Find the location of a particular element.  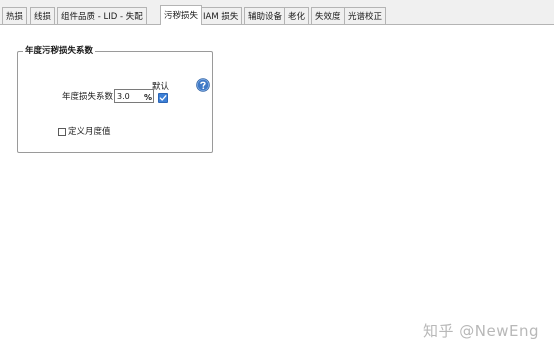

tab-auxiliaries: 辅助设备 is located at coordinates (265, 15).